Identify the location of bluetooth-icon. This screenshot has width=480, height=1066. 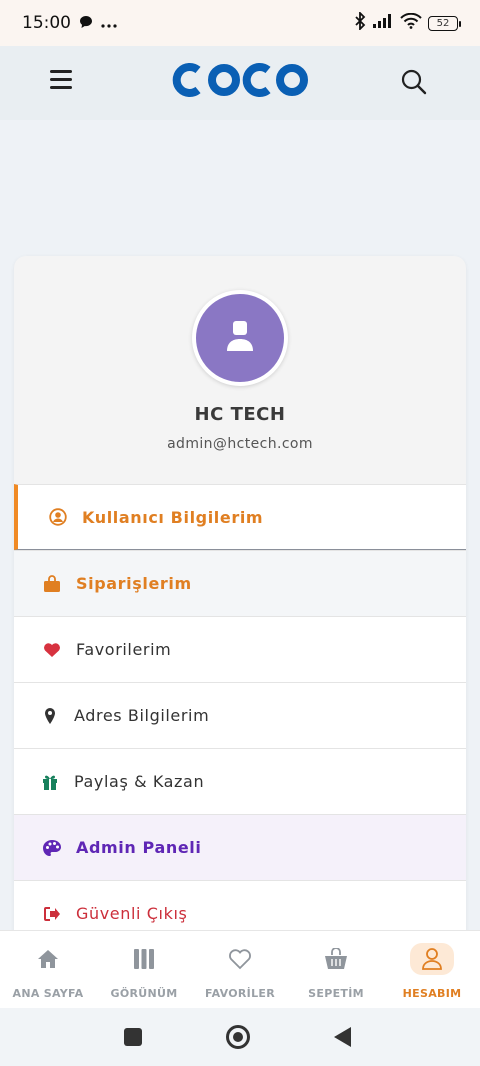
(360, 22).